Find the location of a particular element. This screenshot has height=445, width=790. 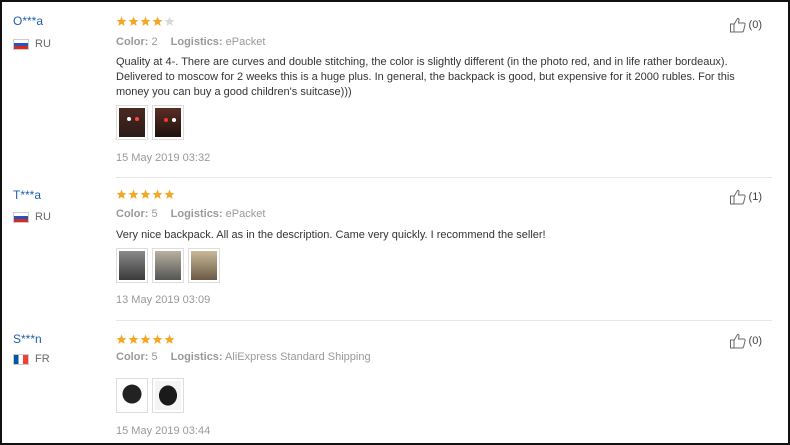

france-flag-icon is located at coordinates (21, 359).